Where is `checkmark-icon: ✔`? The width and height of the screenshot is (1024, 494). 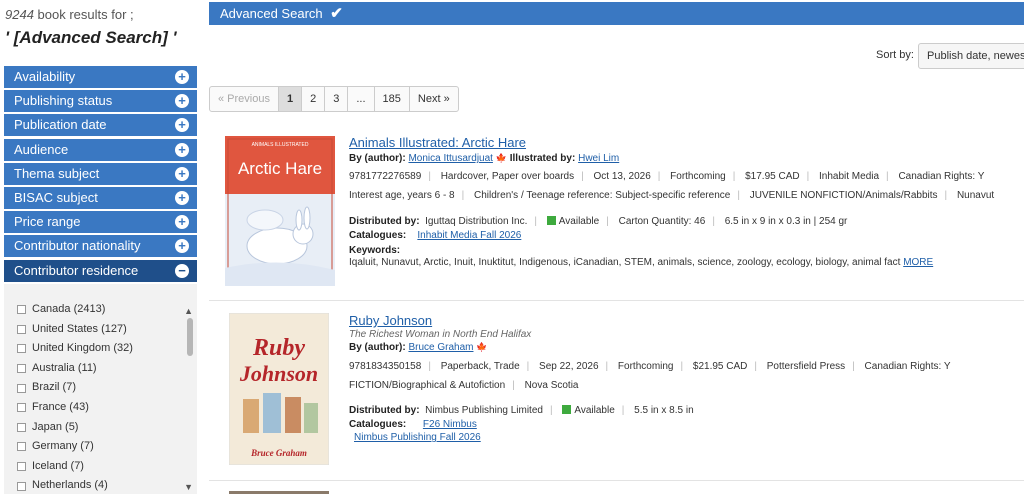
checkmark-icon: ✔ is located at coordinates (336, 13).